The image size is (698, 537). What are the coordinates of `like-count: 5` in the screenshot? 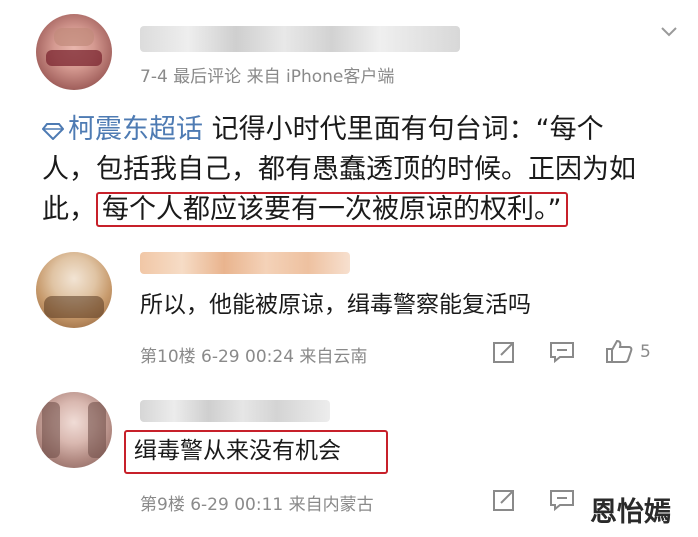 It's located at (645, 352).